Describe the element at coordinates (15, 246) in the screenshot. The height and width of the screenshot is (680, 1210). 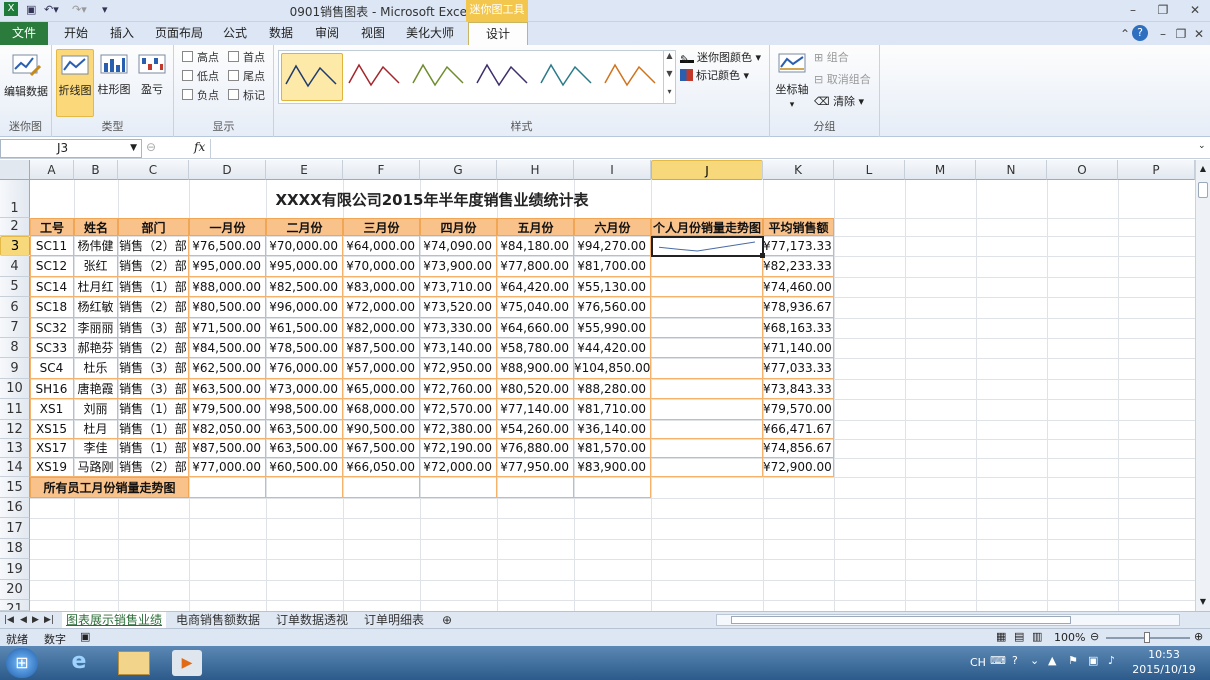
I see `row-header-3: 3` at that location.